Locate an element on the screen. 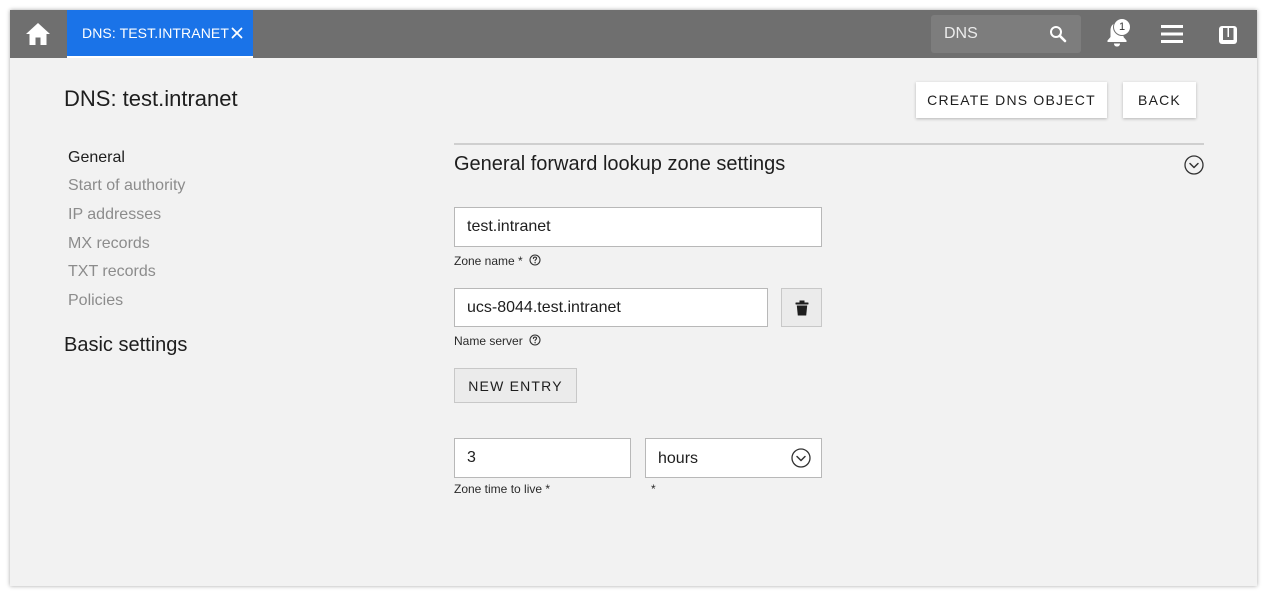 The image size is (1267, 596). home-button is located at coordinates (38, 34).